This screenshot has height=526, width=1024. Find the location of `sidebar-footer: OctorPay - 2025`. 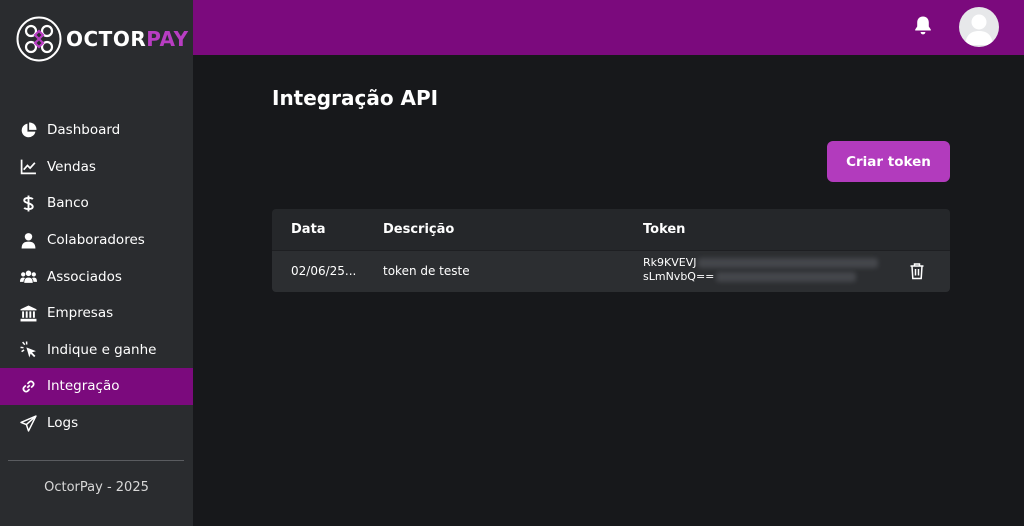

sidebar-footer: OctorPay - 2025 is located at coordinates (96, 487).